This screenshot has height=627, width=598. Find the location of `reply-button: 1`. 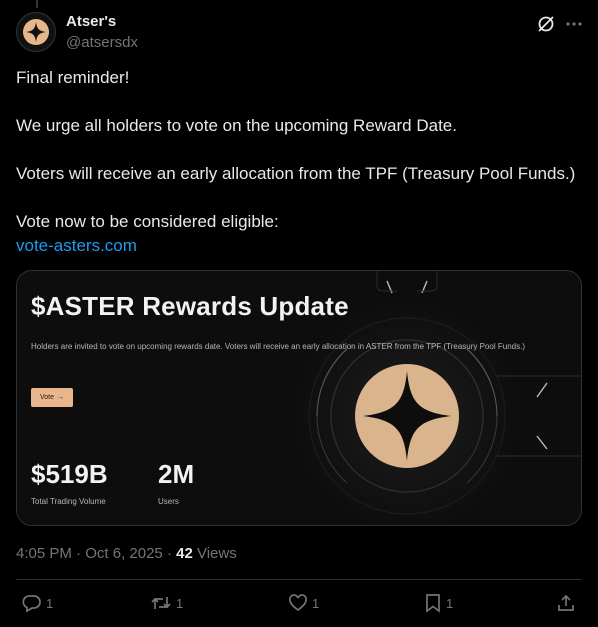

reply-button: 1 is located at coordinates (37, 603).